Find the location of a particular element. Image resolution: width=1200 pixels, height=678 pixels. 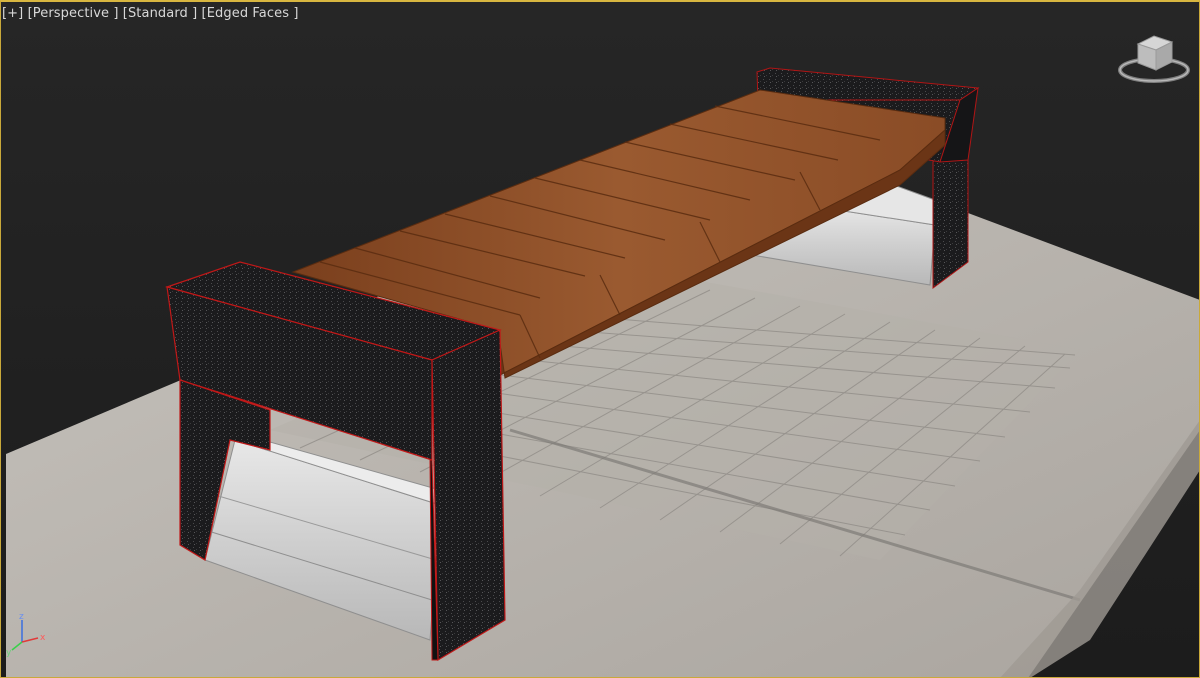

viewcube-icon is located at coordinates (1156, 60).